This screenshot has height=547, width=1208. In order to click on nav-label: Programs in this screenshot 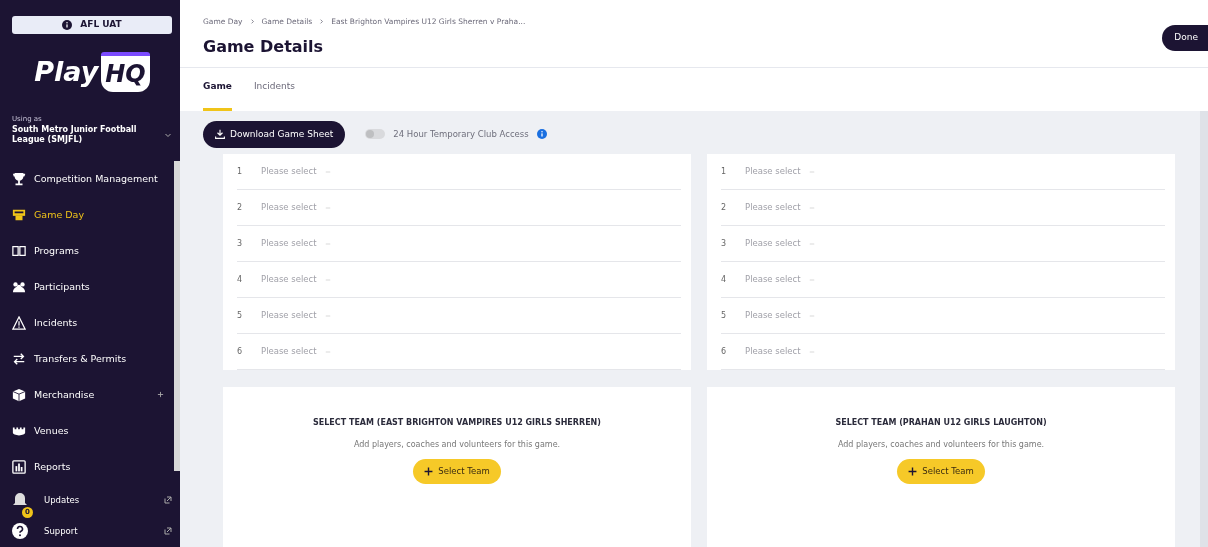, I will do `click(57, 250)`.